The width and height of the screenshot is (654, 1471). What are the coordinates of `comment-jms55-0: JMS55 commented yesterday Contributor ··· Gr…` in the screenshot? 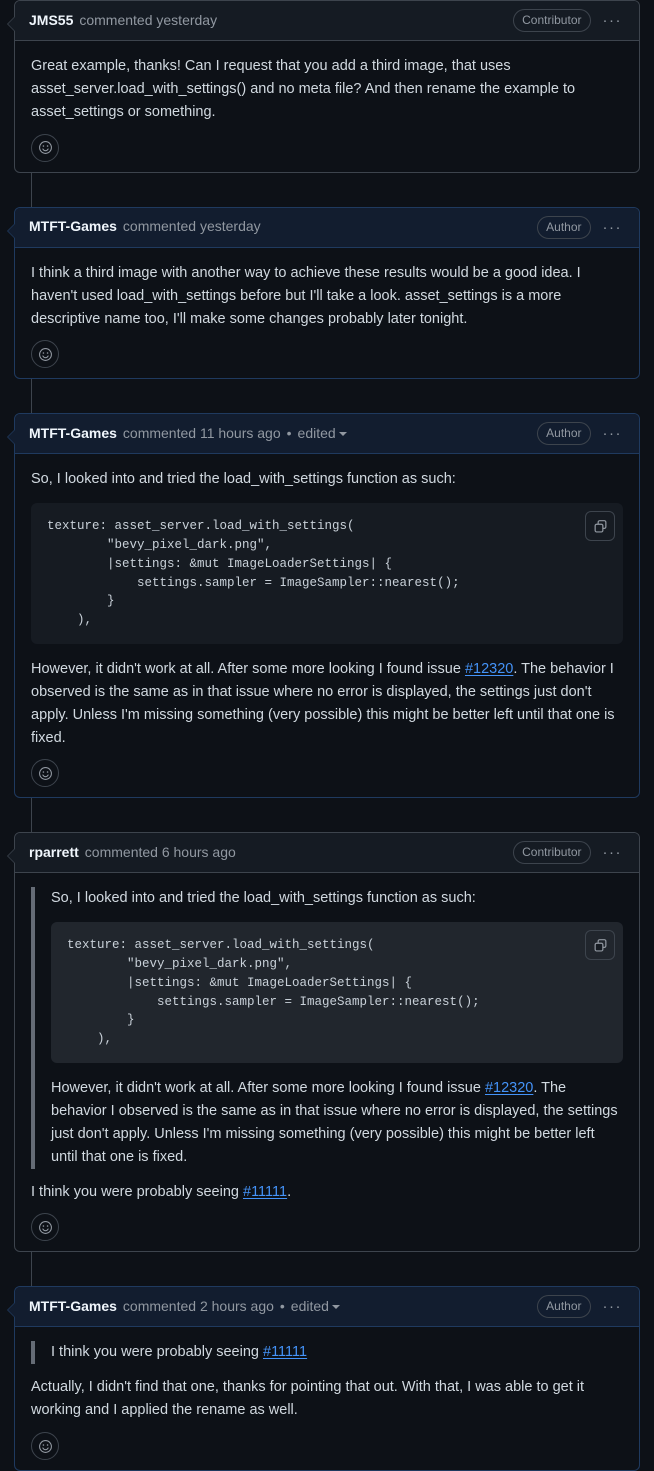 It's located at (323, 86).